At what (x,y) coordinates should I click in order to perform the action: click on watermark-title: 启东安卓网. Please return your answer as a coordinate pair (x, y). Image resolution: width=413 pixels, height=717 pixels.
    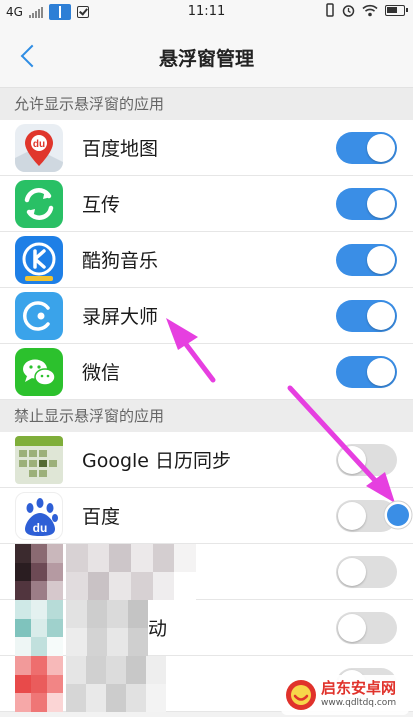
    Looking at the image, I should click on (359, 688).